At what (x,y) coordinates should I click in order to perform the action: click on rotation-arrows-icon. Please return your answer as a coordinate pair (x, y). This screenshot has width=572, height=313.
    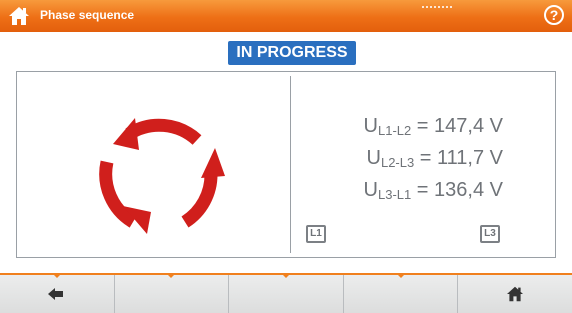
    Looking at the image, I should click on (162, 176).